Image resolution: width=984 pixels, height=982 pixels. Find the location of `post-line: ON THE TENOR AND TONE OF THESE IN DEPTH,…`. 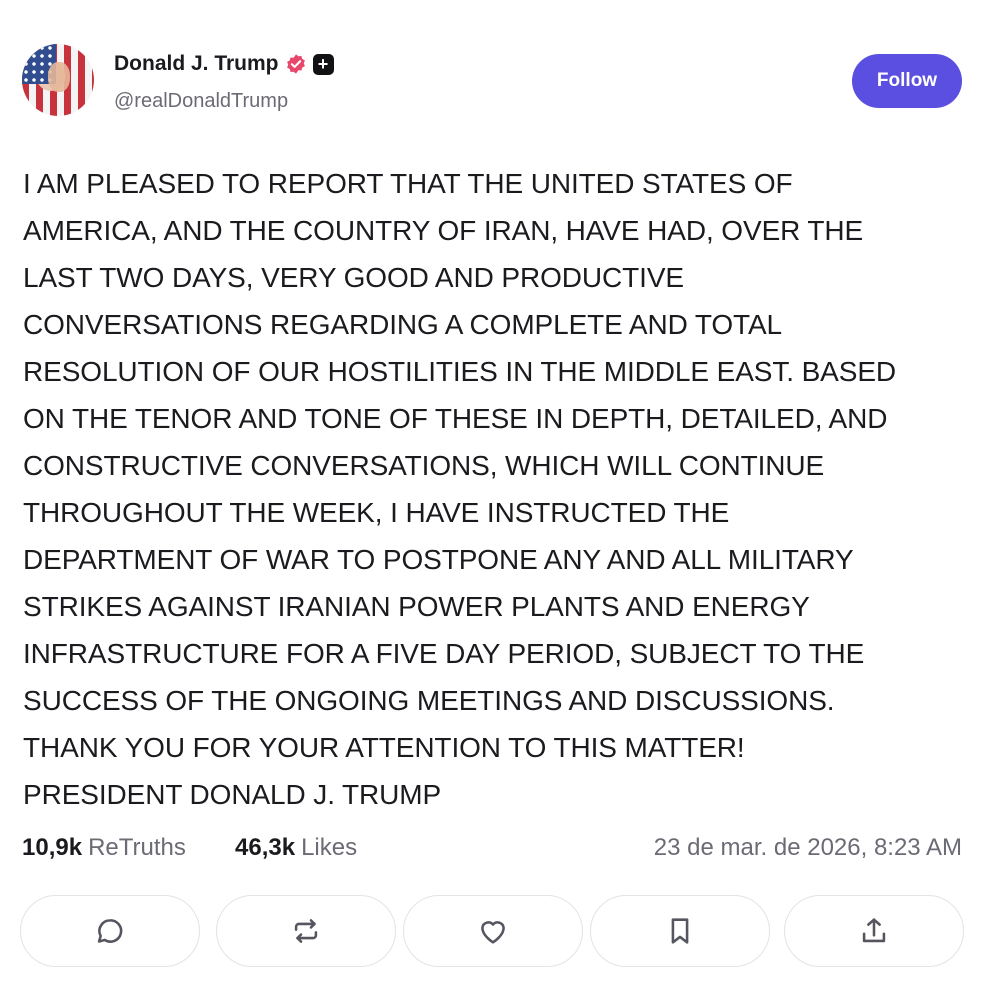

post-line: ON THE TENOR AND TONE OF THESE IN DEPTH,… is located at coordinates (455, 418).